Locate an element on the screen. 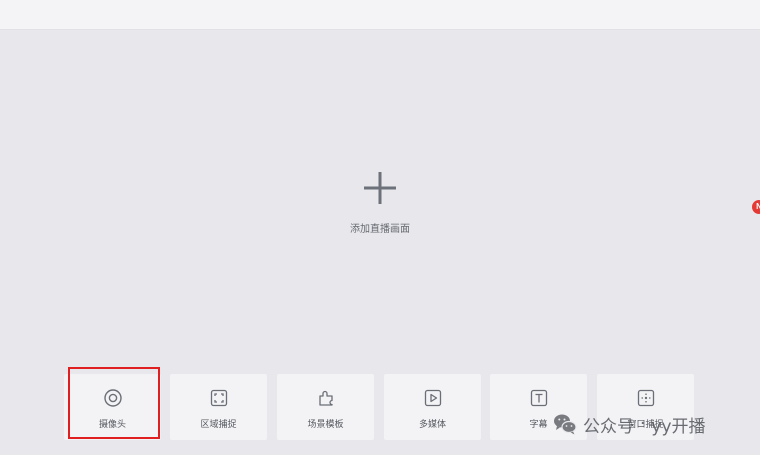  side-notification-badge: N is located at coordinates (756, 207).